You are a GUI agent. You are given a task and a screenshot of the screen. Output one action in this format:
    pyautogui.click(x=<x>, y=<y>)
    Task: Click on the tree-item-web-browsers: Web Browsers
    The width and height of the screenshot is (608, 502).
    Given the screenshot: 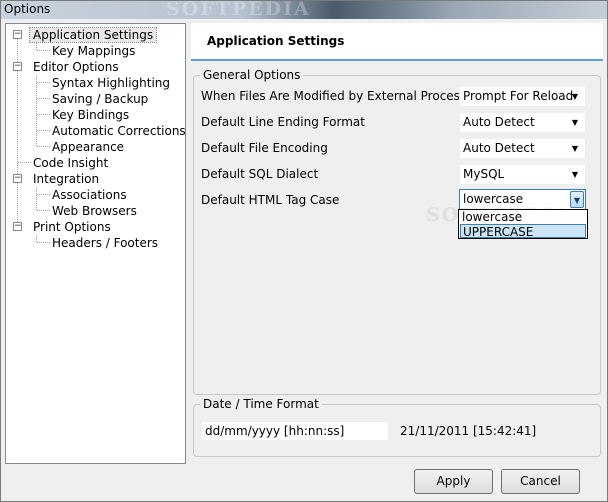 What is the action you would take?
    pyautogui.click(x=94, y=211)
    